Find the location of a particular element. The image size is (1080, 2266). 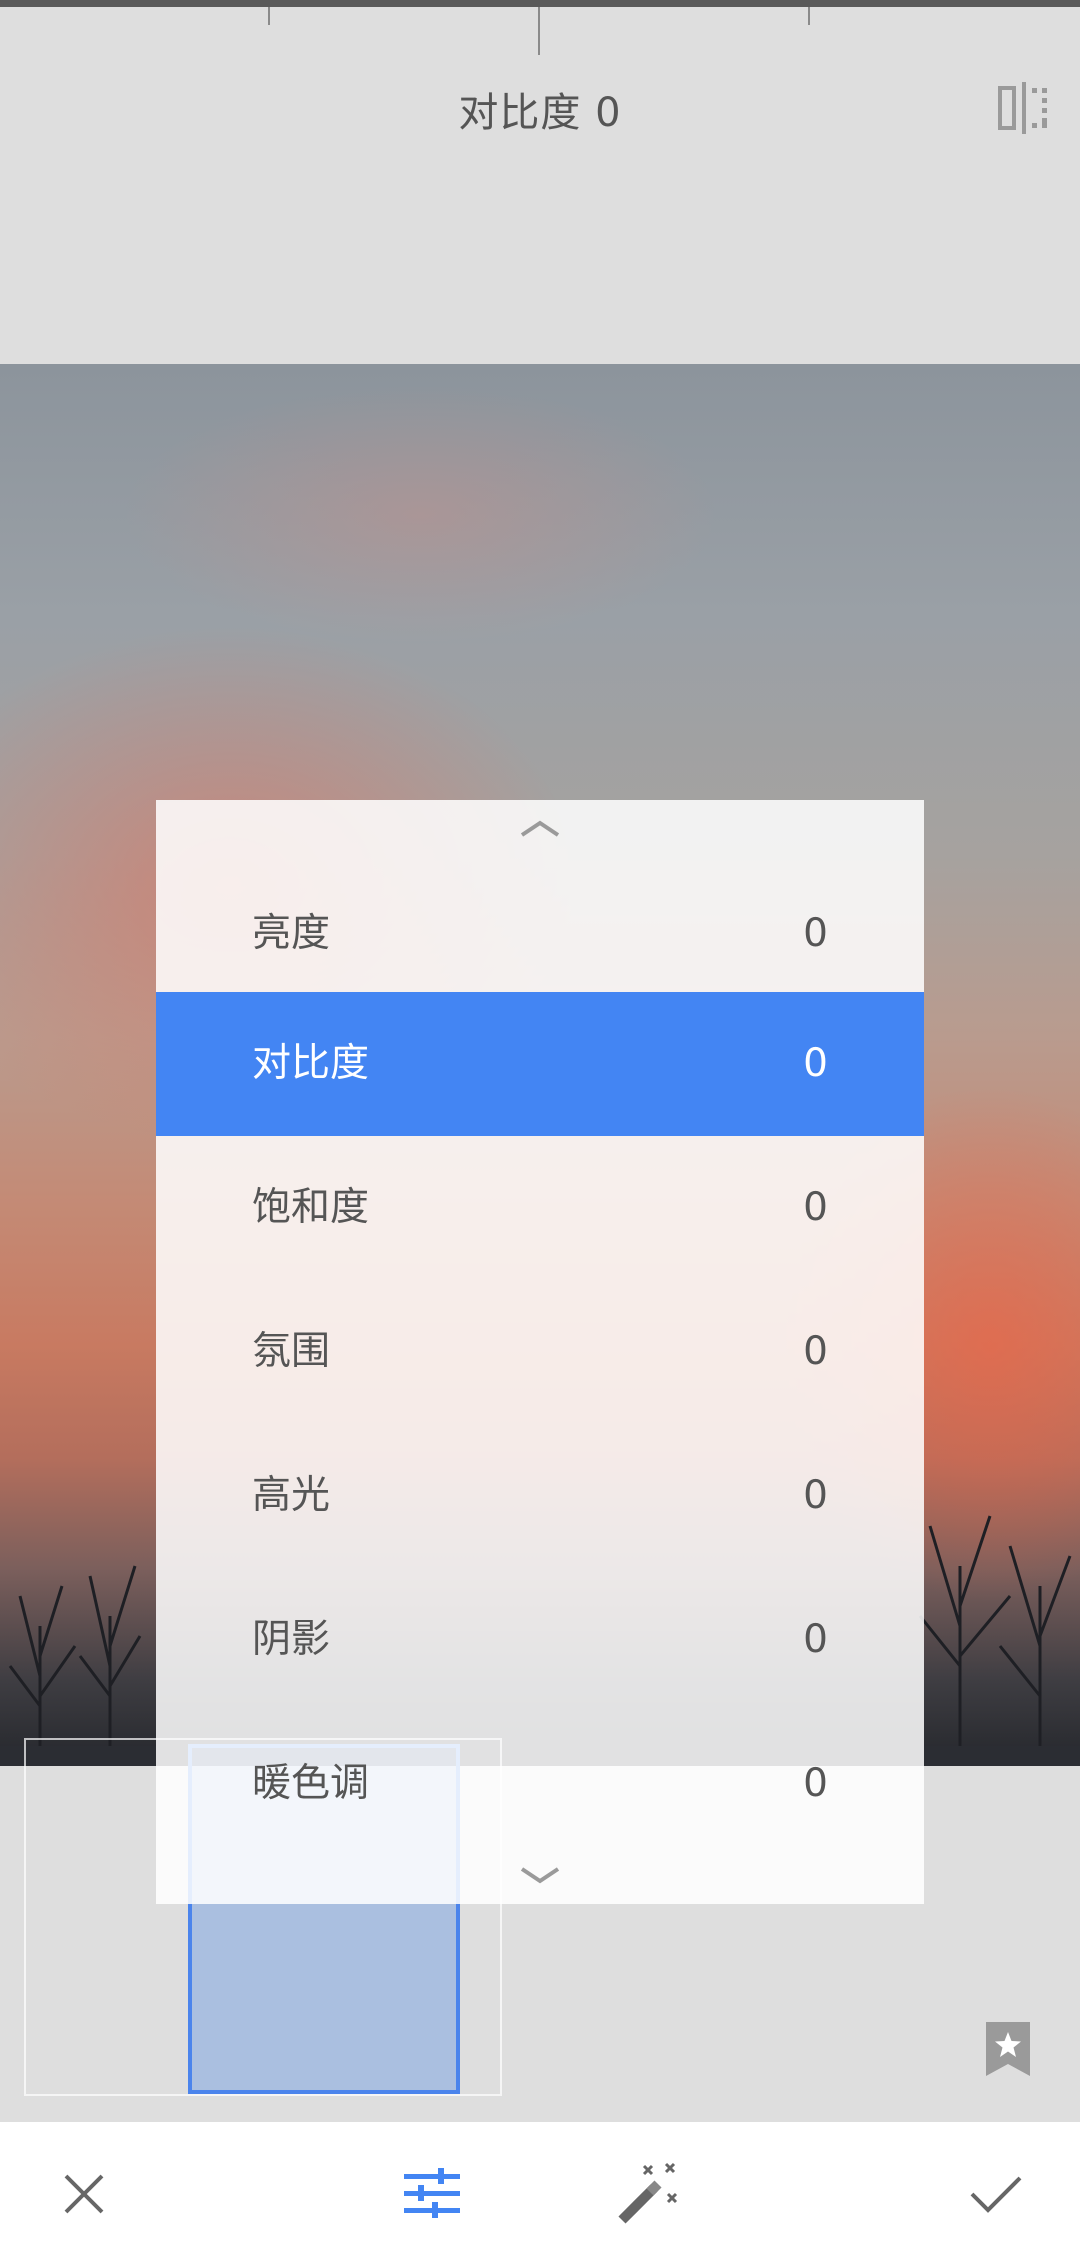

compare-icon is located at coordinates (1022, 108).